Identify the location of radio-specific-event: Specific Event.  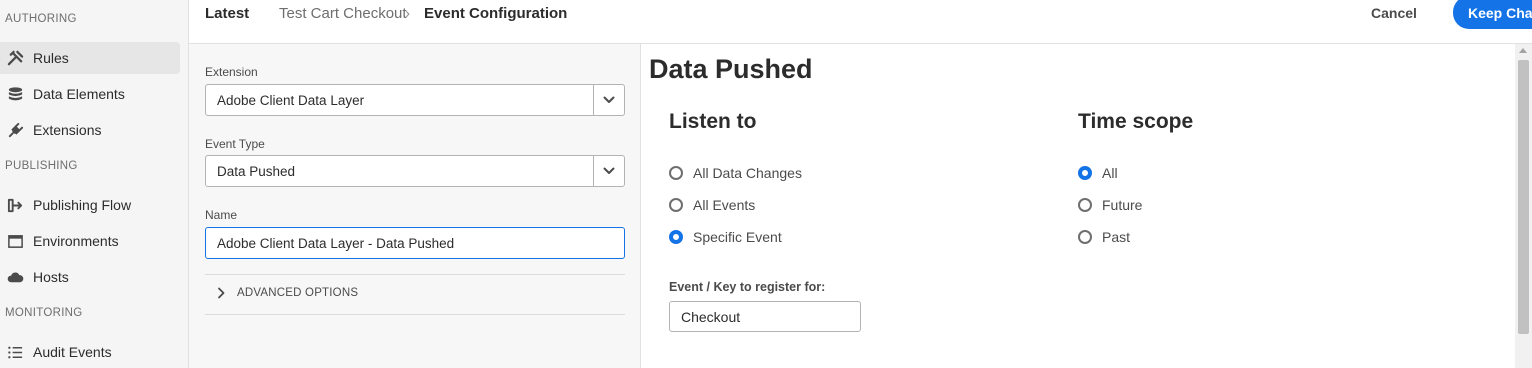
(725, 237).